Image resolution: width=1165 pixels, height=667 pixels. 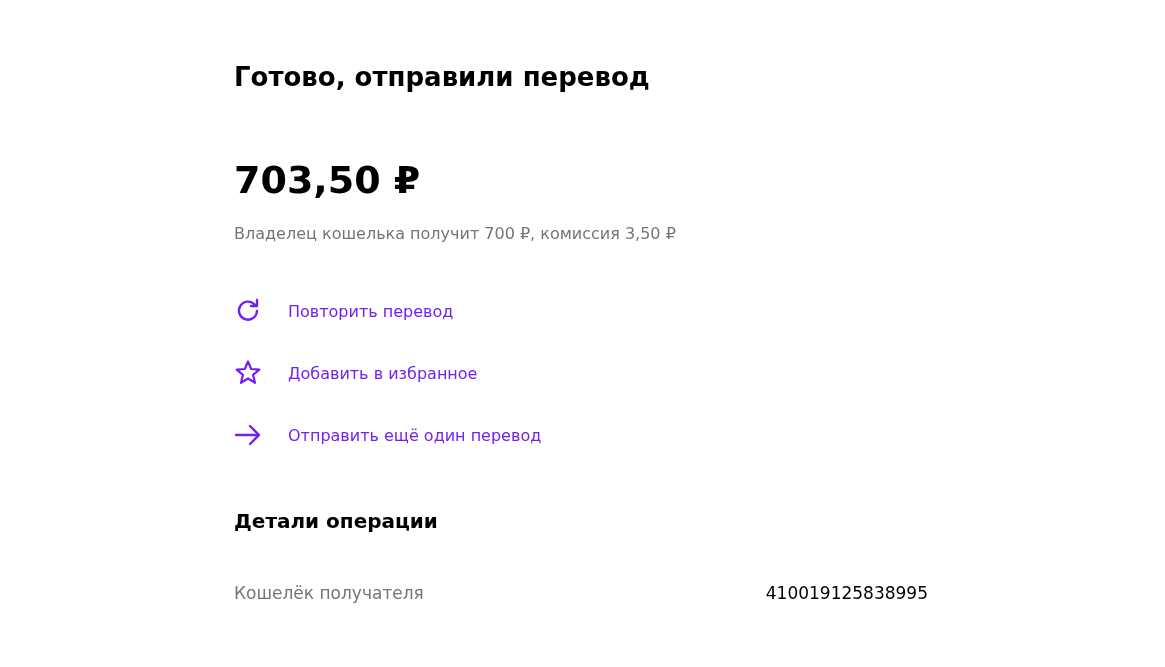 What do you see at coordinates (415, 435) in the screenshot?
I see `action-link: Отправить ещё один перевод` at bounding box center [415, 435].